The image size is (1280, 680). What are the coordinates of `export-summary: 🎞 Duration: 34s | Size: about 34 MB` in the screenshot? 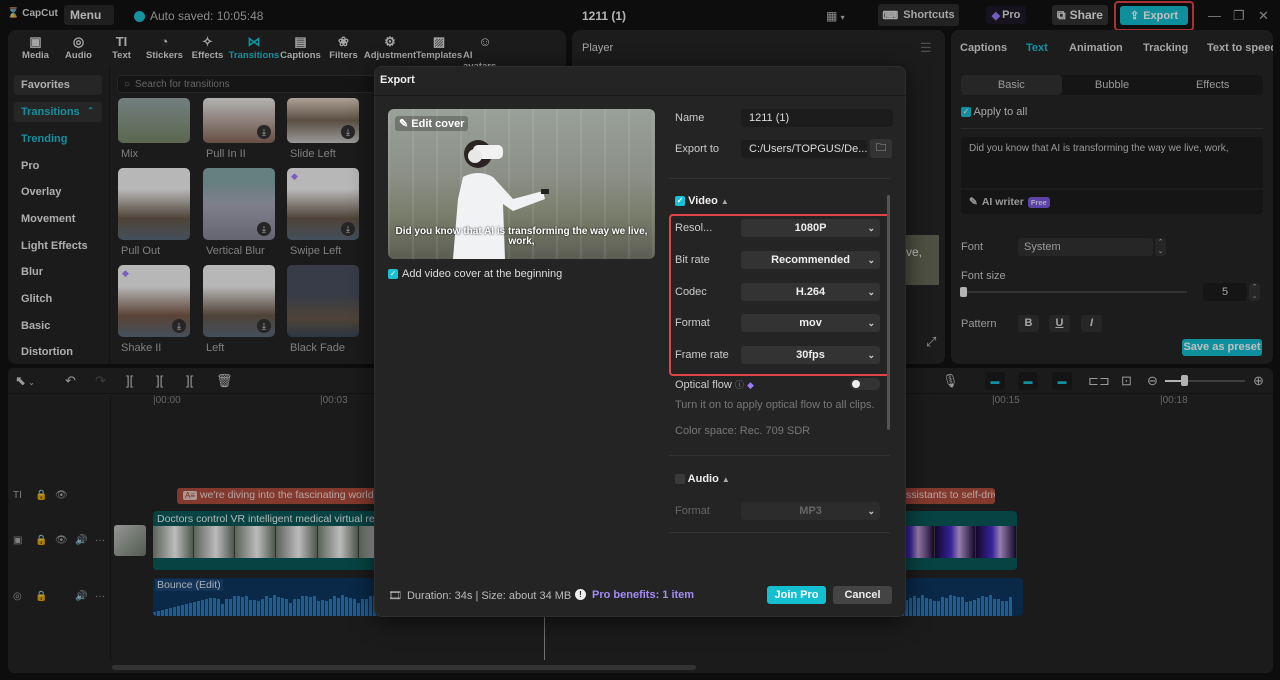 It's located at (480, 596).